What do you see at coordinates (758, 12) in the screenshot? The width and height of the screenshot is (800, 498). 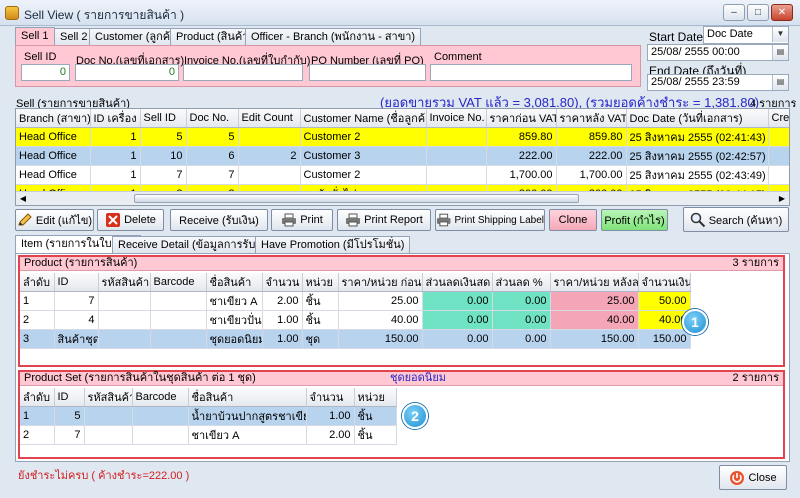 I see `maximize-button: □` at bounding box center [758, 12].